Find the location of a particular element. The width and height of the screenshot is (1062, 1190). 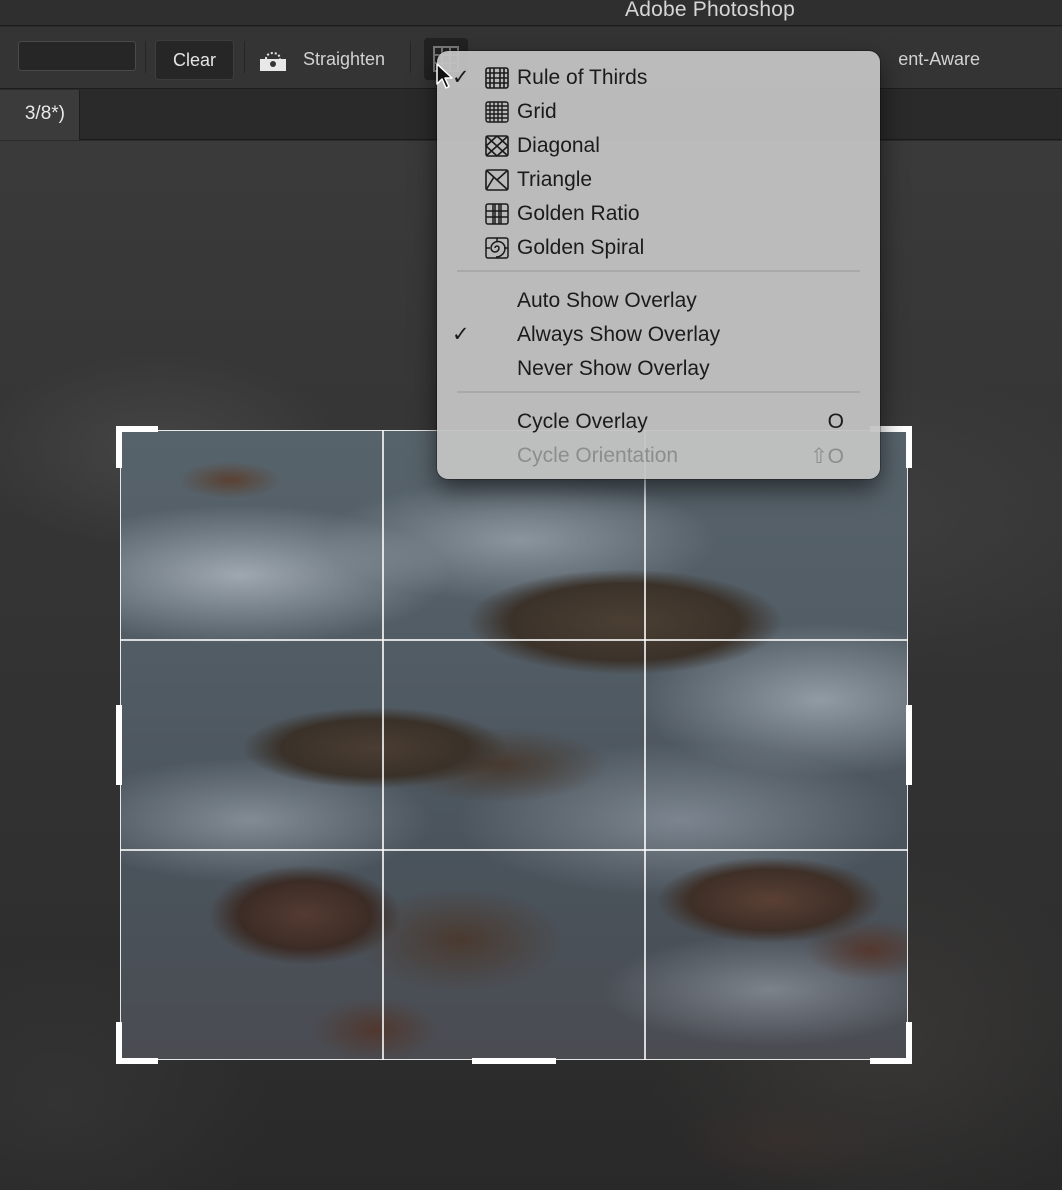

menu-item-cycle-orientation: Cycle Orientation ⇧O is located at coordinates (658, 454).